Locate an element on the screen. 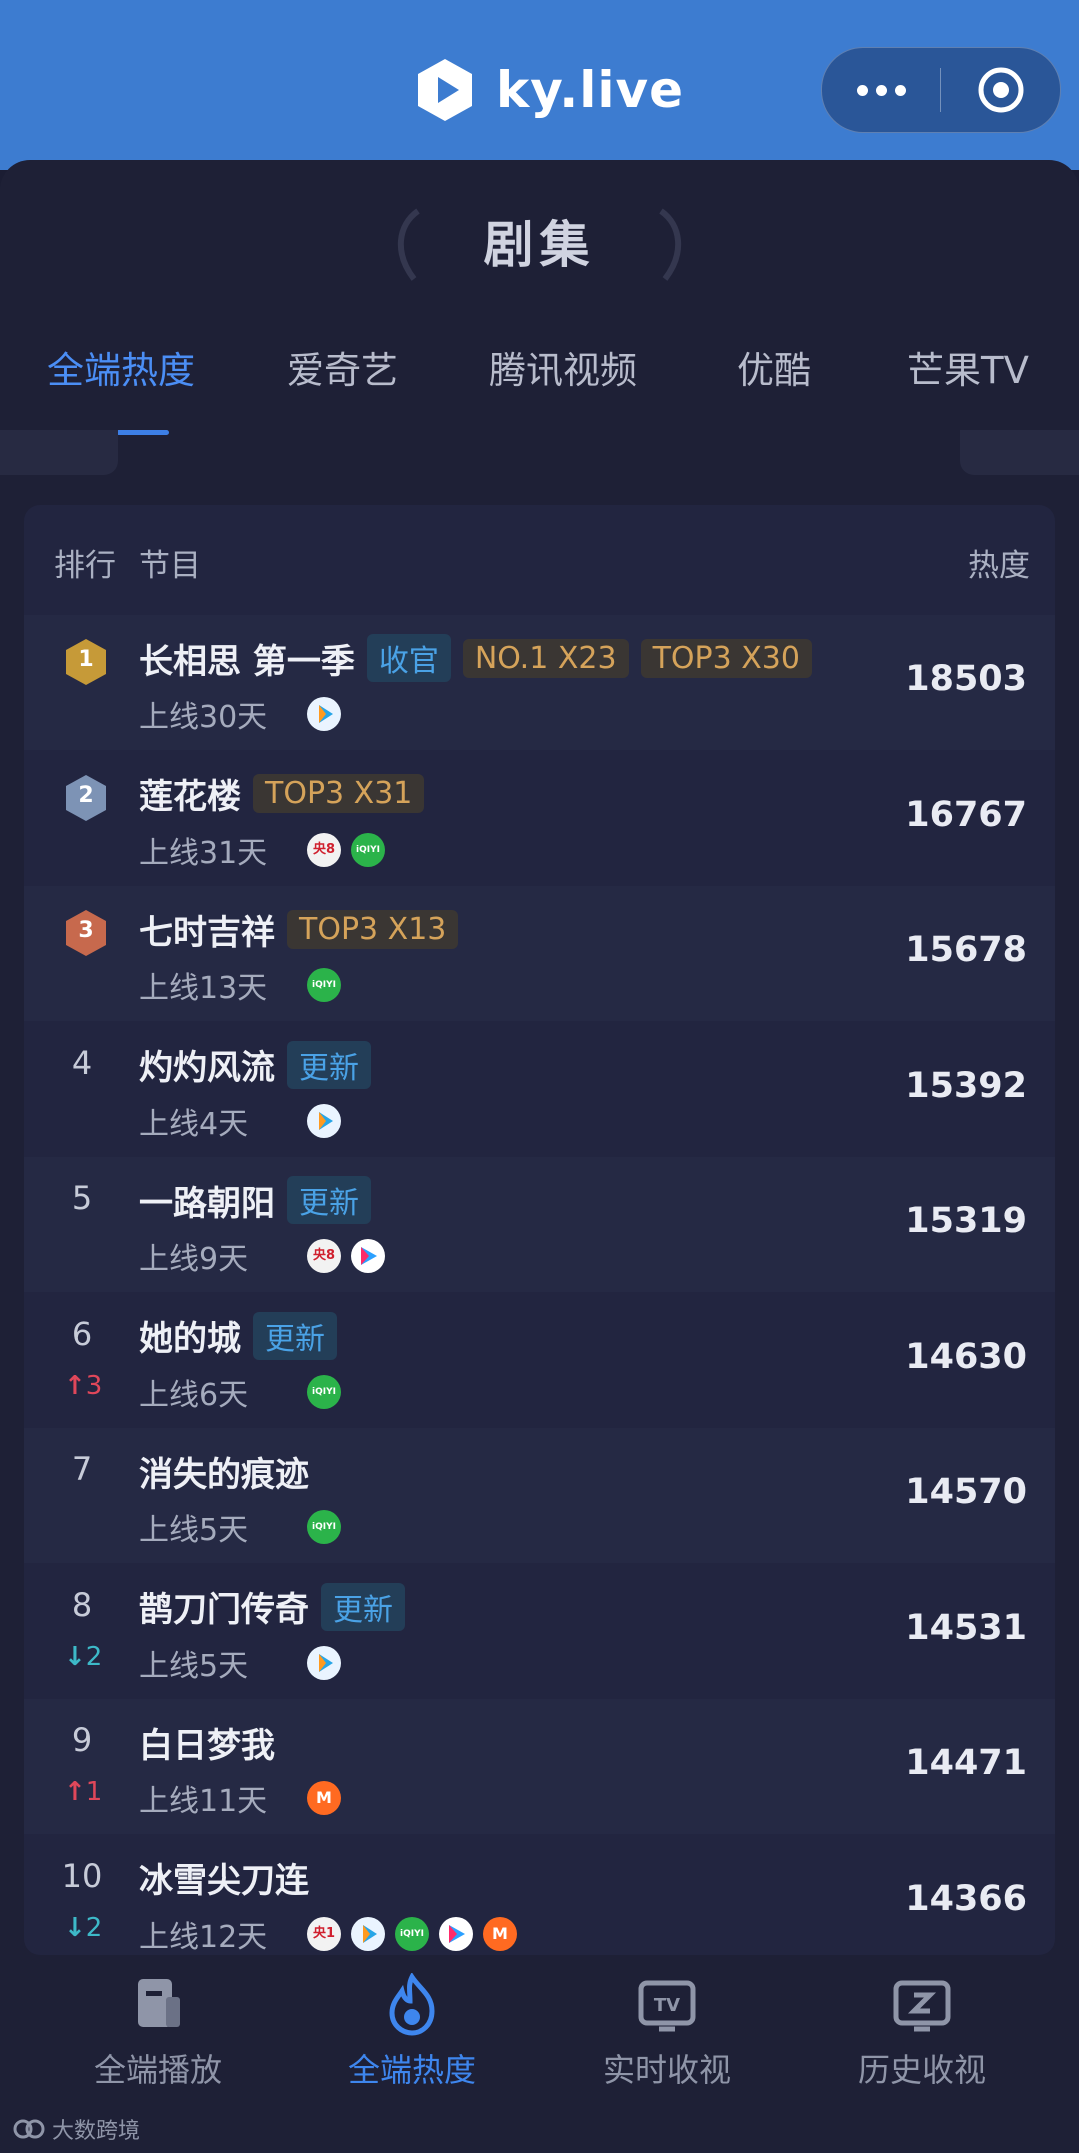 The height and width of the screenshot is (2153, 1079). svg-text: TV is located at coordinates (667, 2005).